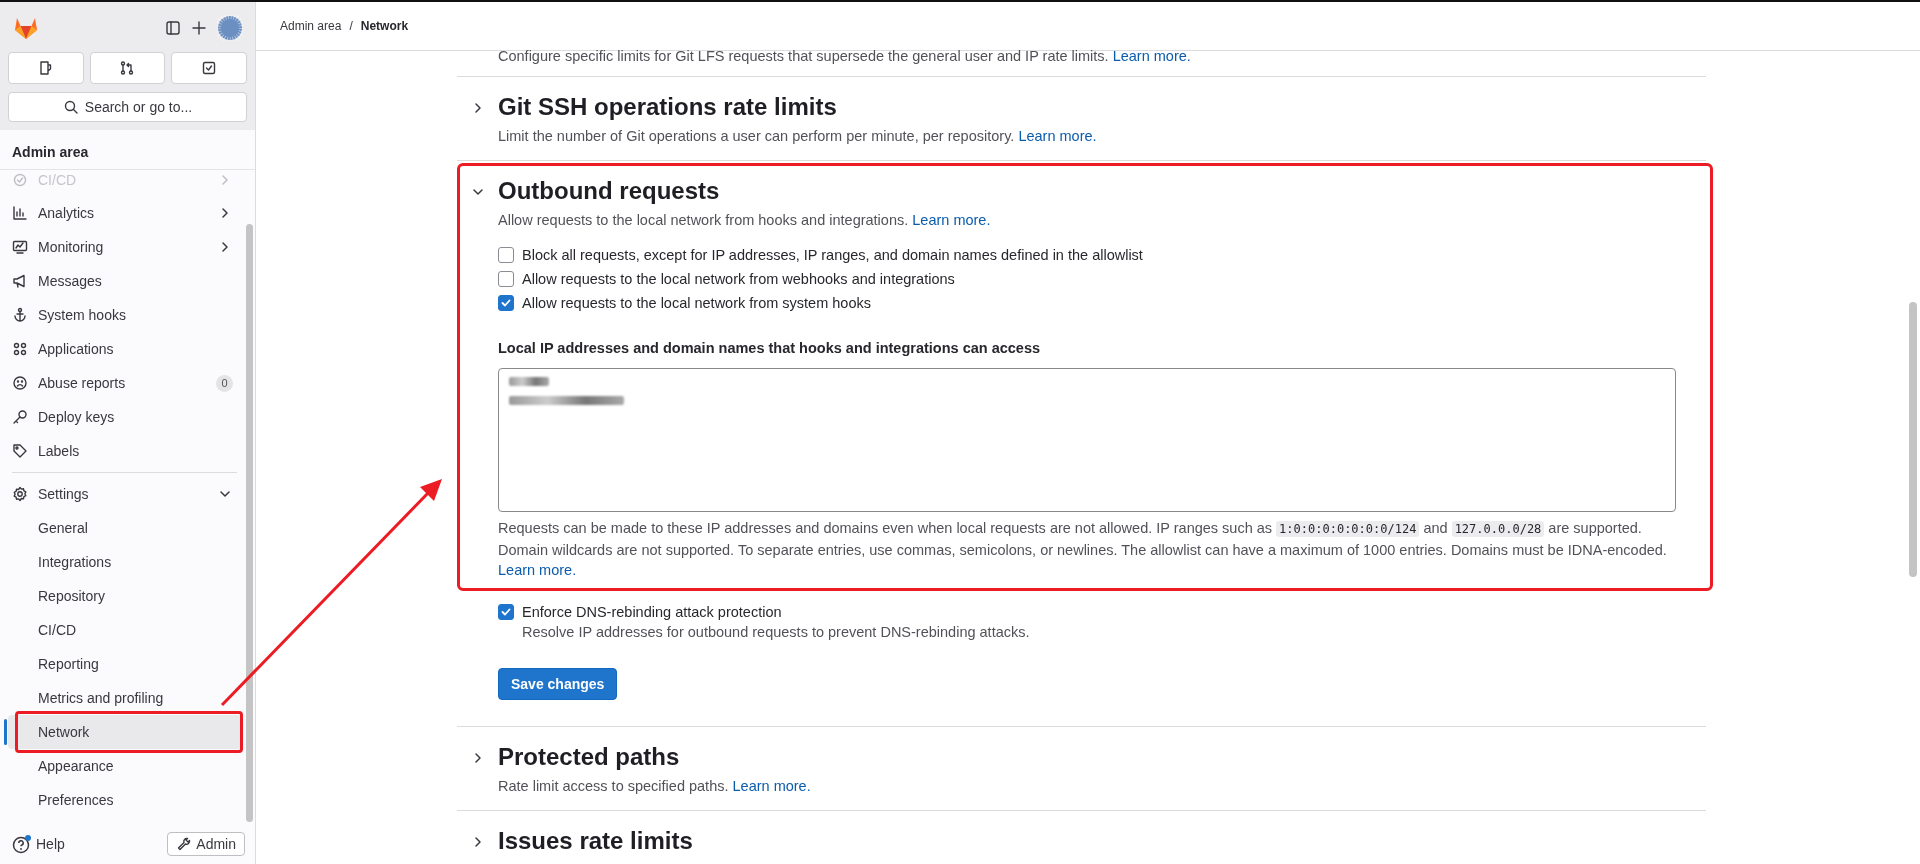 The height and width of the screenshot is (864, 1920). I want to click on sidebar-subitem: Reporting, so click(124, 664).